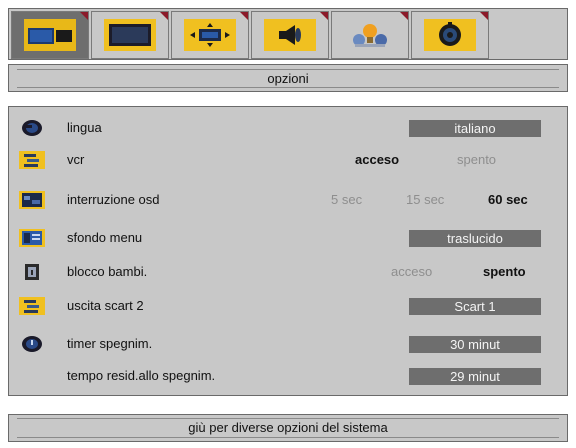 The width and height of the screenshot is (576, 448). Describe the element at coordinates (346, 199) in the screenshot. I see `osd-option-5sec: 5 sec` at that location.